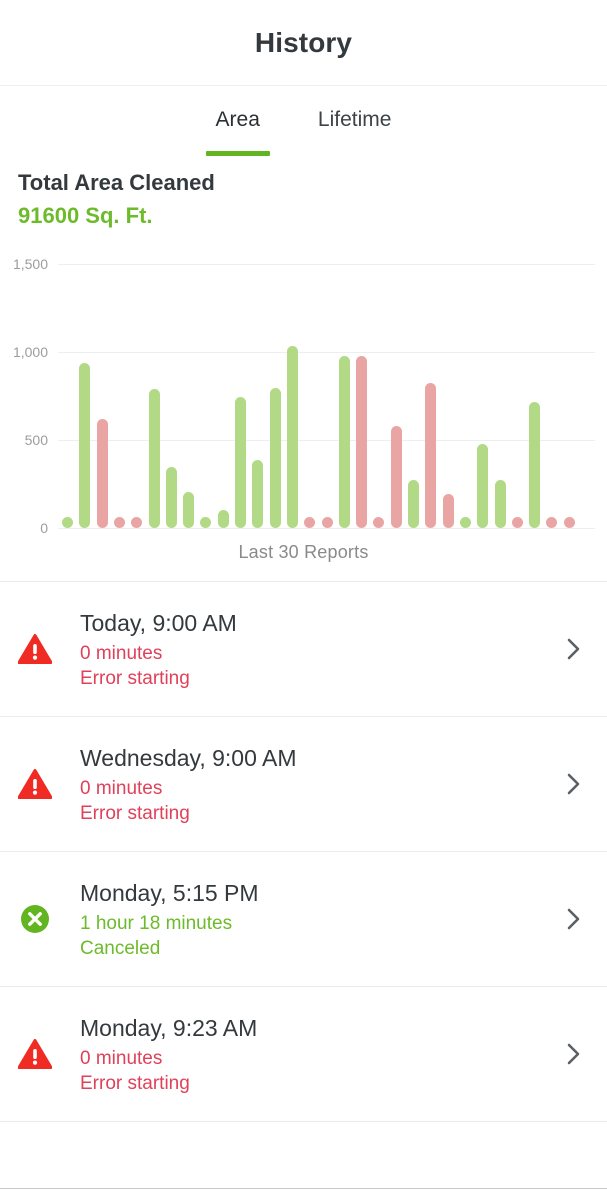 This screenshot has width=607, height=1200. Describe the element at coordinates (238, 131) in the screenshot. I see `tab-area: Area` at that location.